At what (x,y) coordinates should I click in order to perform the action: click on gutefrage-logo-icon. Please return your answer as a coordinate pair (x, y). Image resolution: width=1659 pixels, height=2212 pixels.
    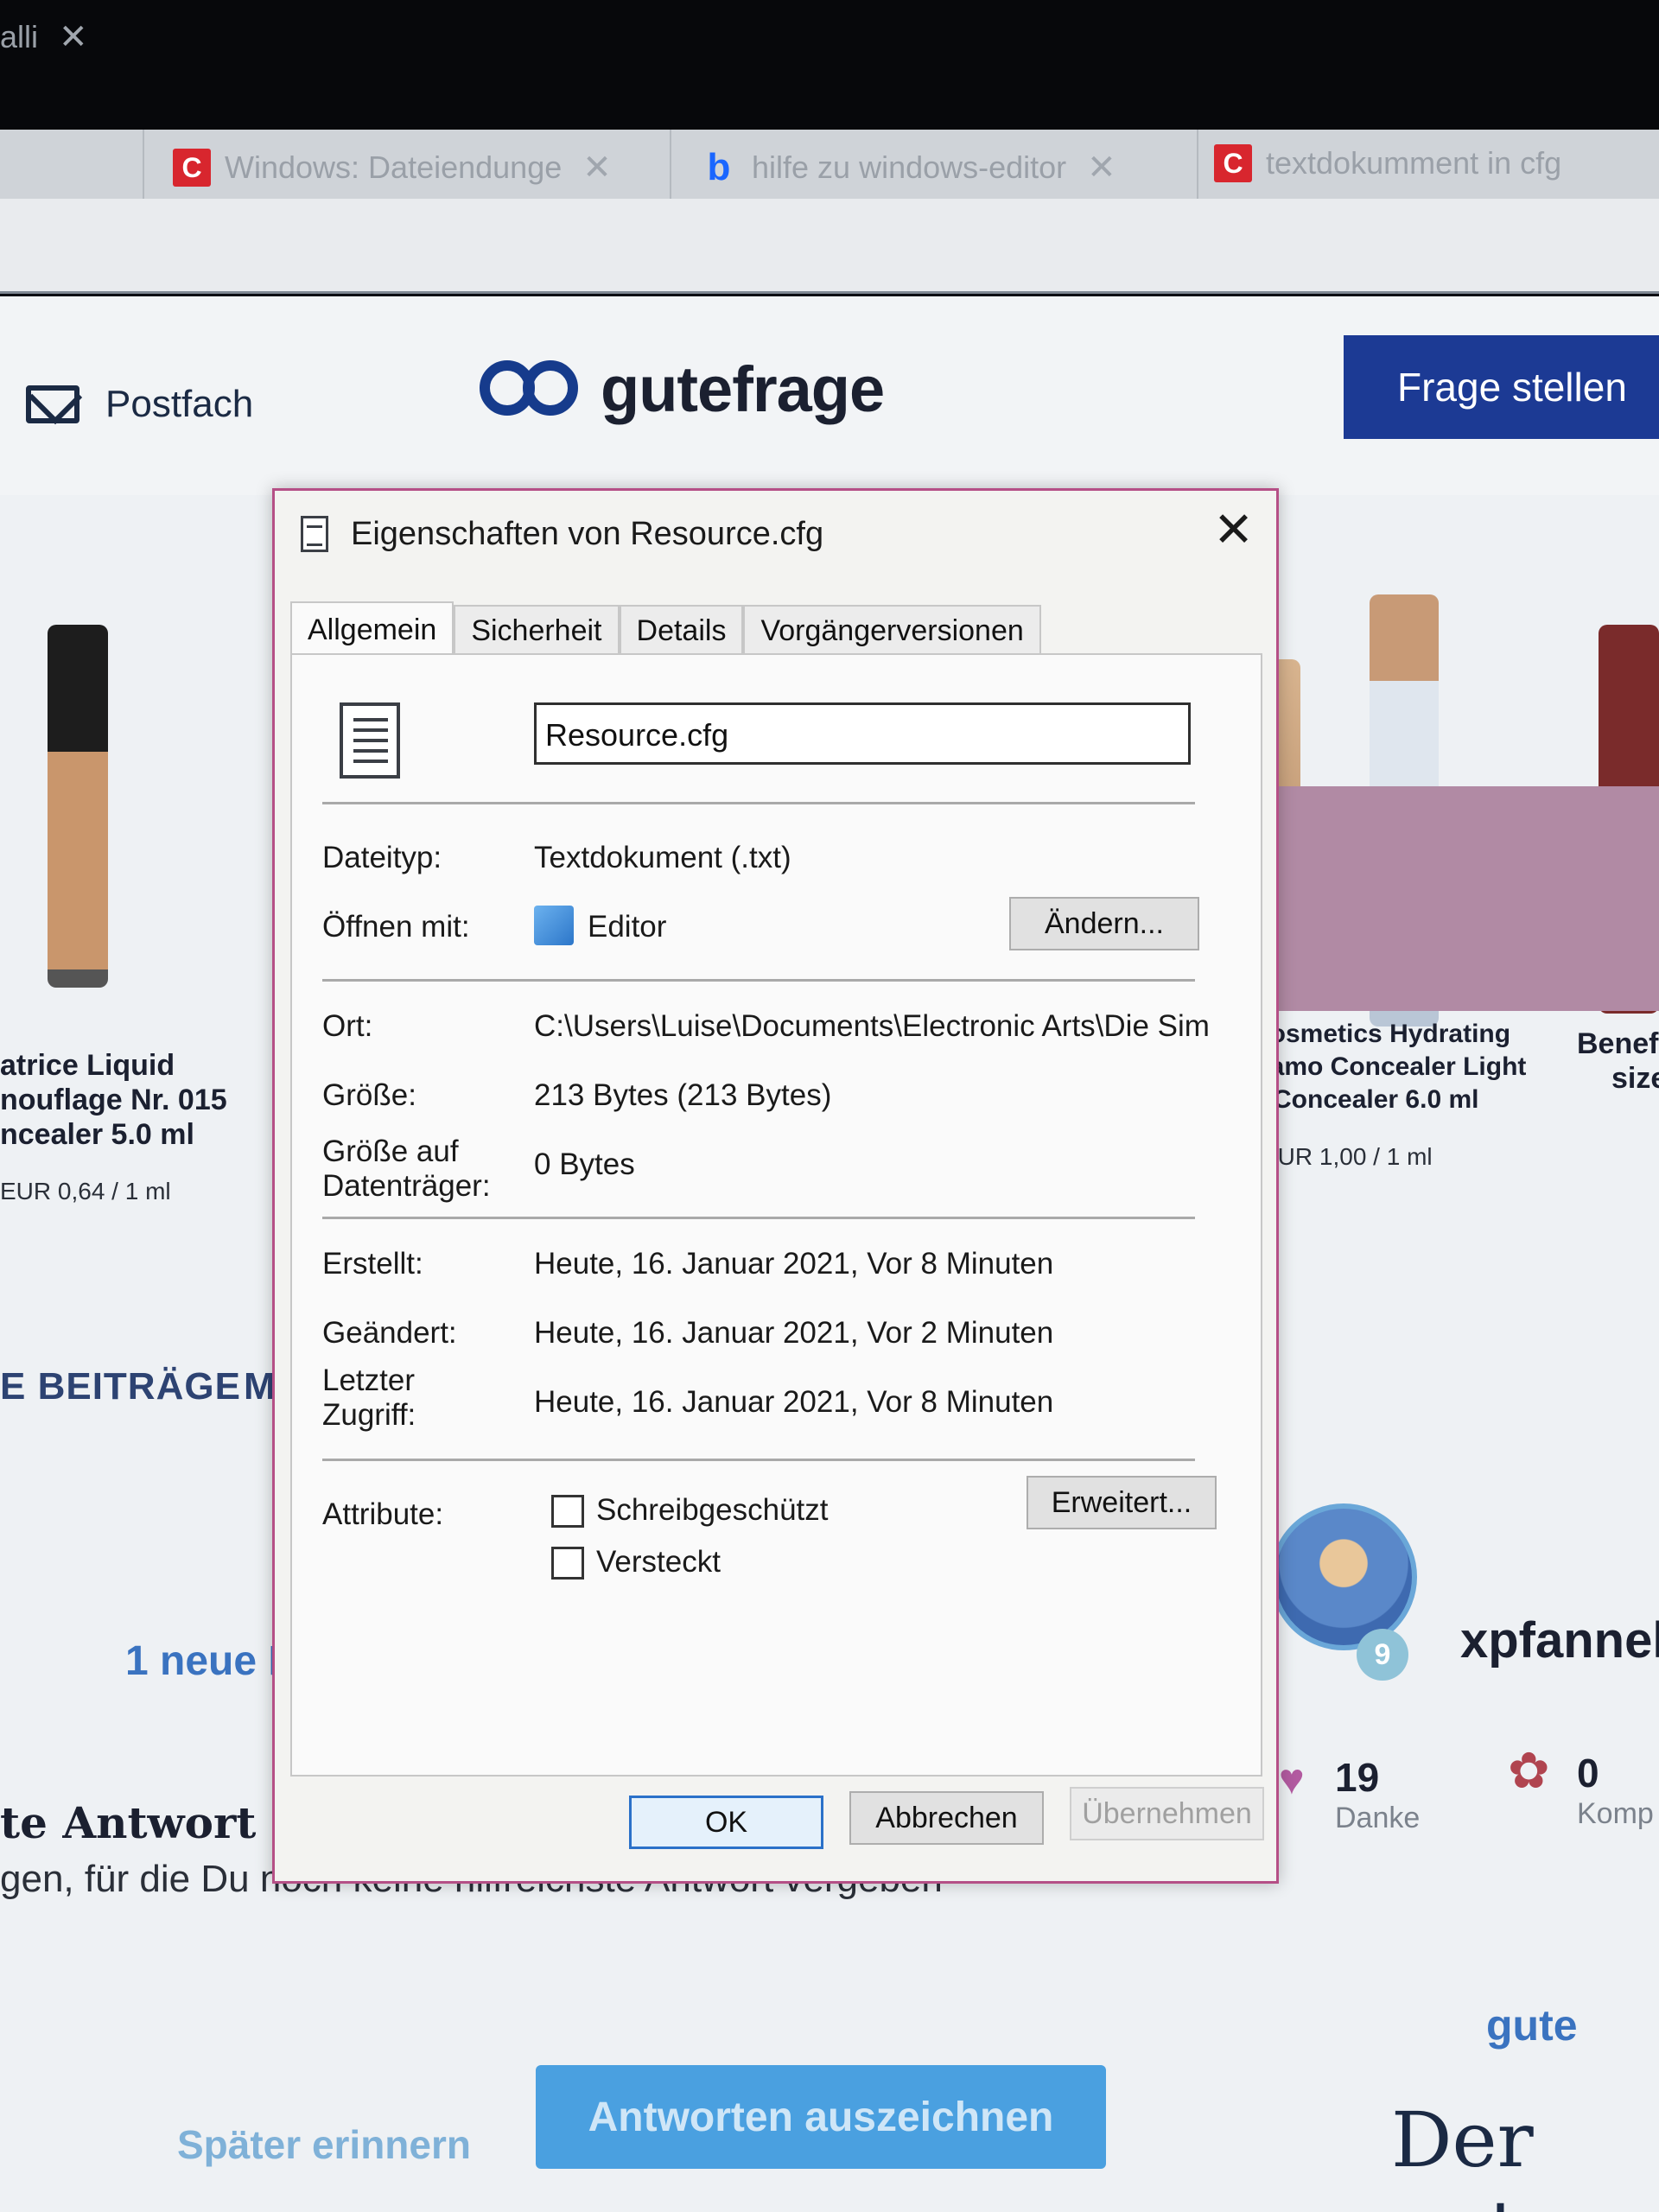
    Looking at the image, I should click on (531, 389).